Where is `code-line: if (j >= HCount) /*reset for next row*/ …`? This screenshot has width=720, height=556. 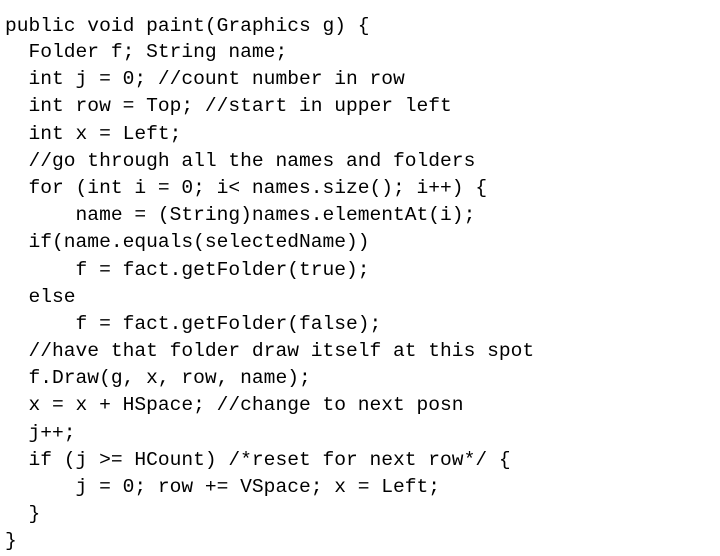 code-line: if (j >= HCount) /*reset for next row*/ … is located at coordinates (258, 459).